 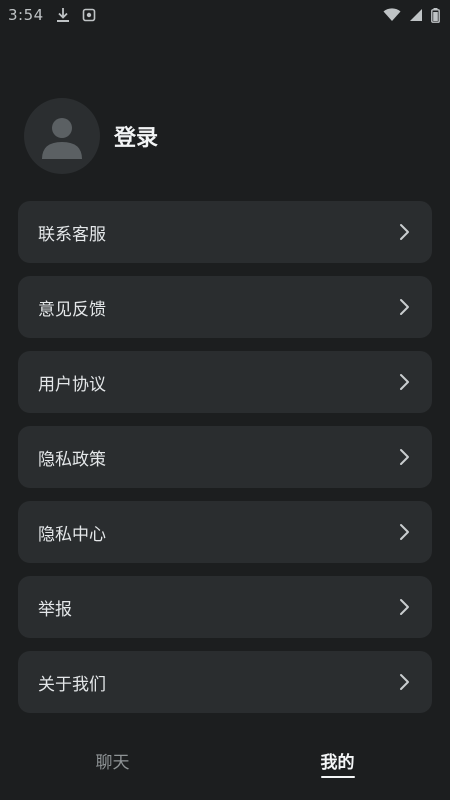 I want to click on menu-item-label: 隐私政策, so click(x=72, y=459).